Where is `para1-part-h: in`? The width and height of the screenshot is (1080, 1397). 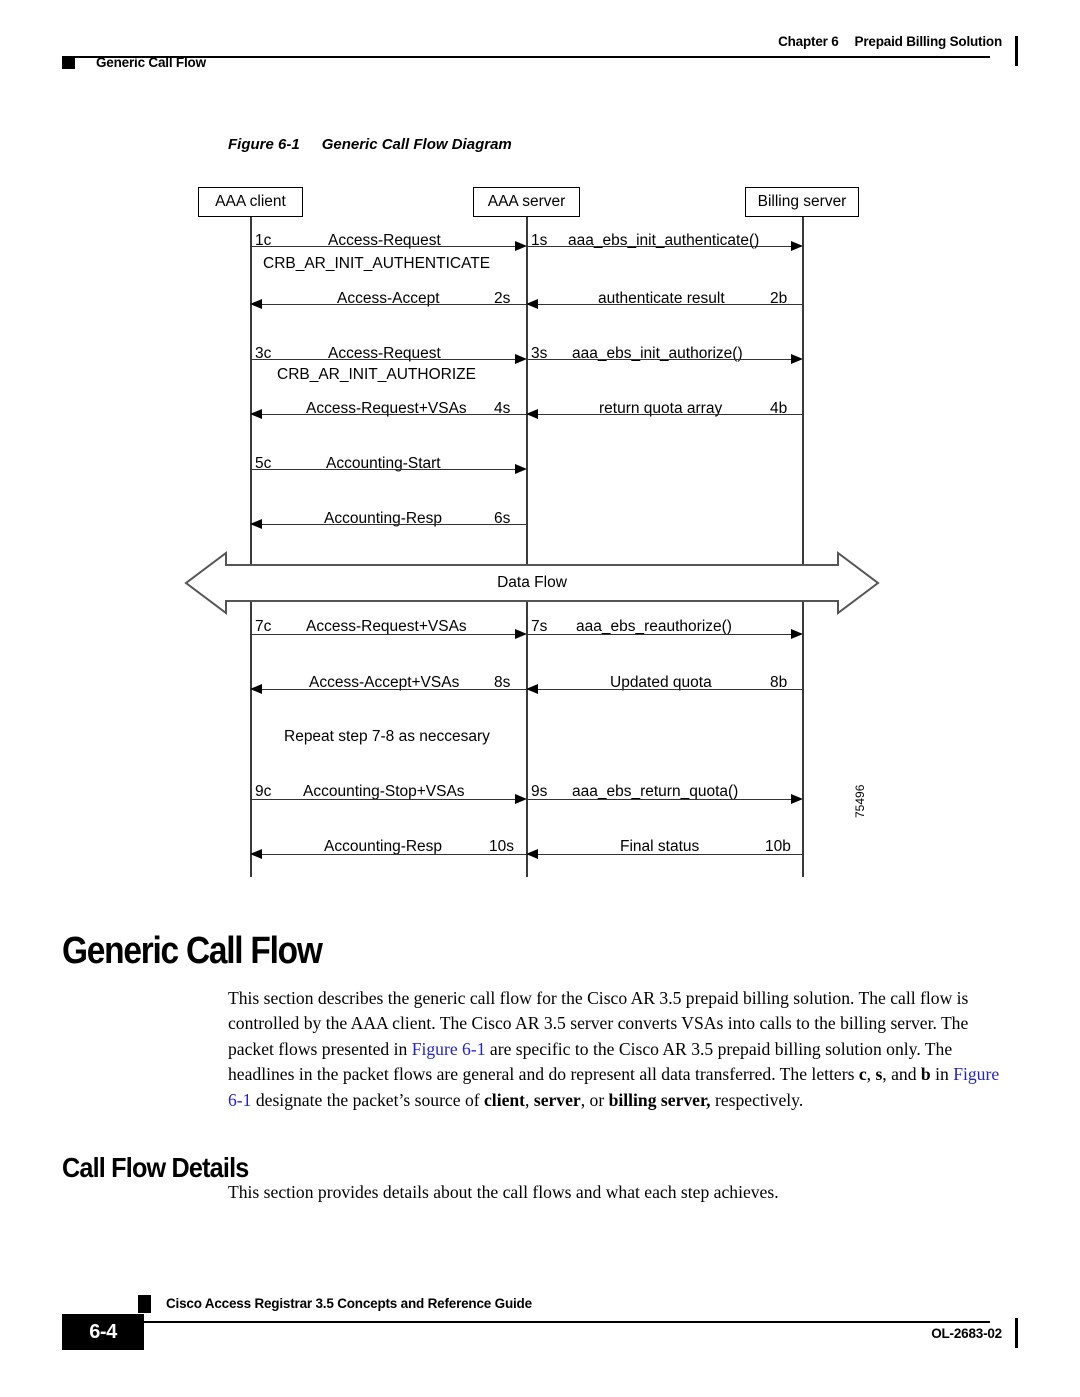
para1-part-h: in is located at coordinates (942, 1074).